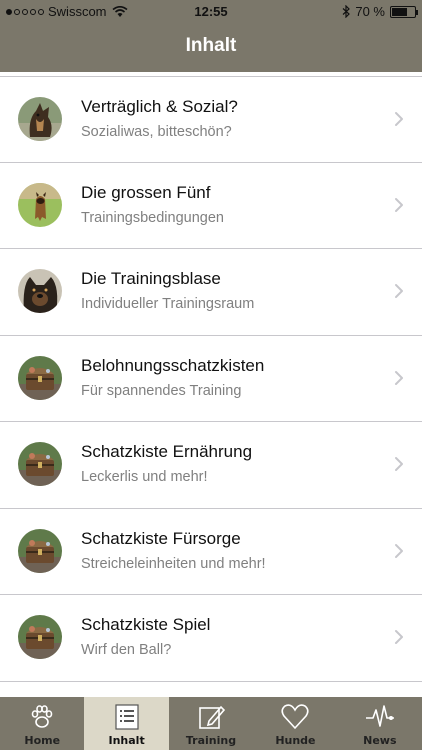 The image size is (422, 750). What do you see at coordinates (161, 390) in the screenshot?
I see `list-item-subtitle: Für spannendes Training` at bounding box center [161, 390].